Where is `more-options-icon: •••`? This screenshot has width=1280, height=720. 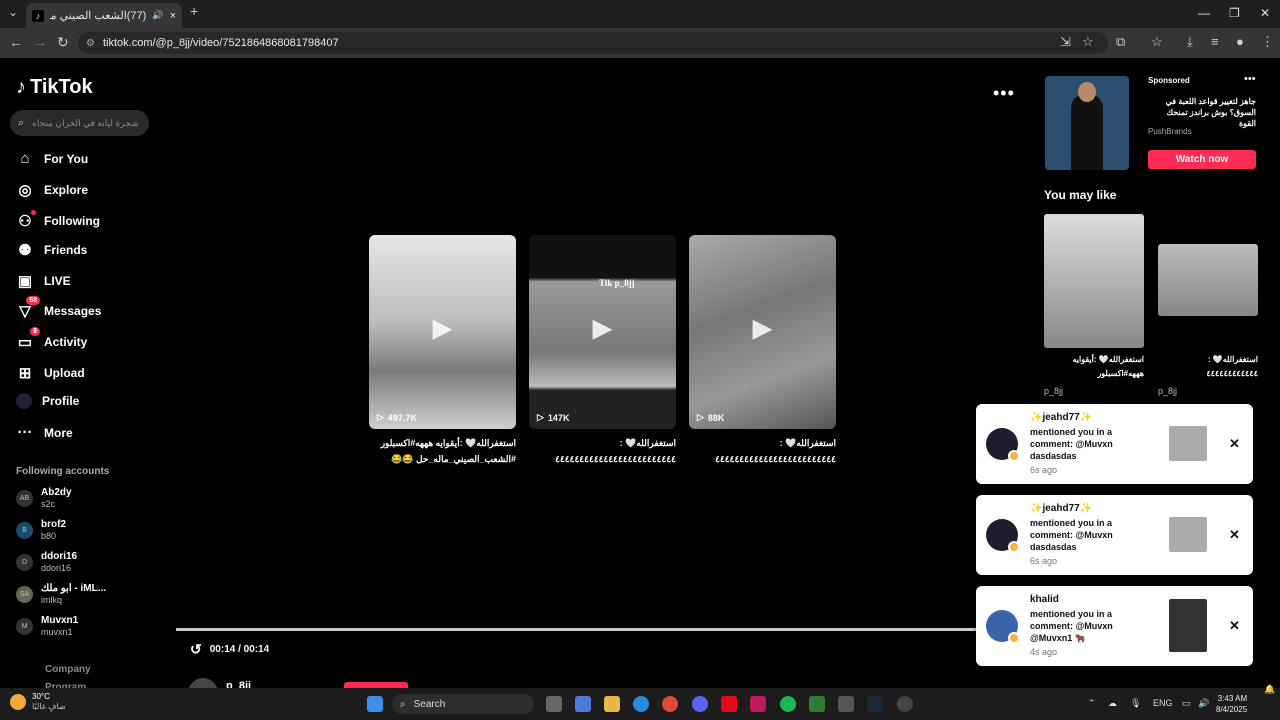
more-options-icon: ••• is located at coordinates (1004, 93).